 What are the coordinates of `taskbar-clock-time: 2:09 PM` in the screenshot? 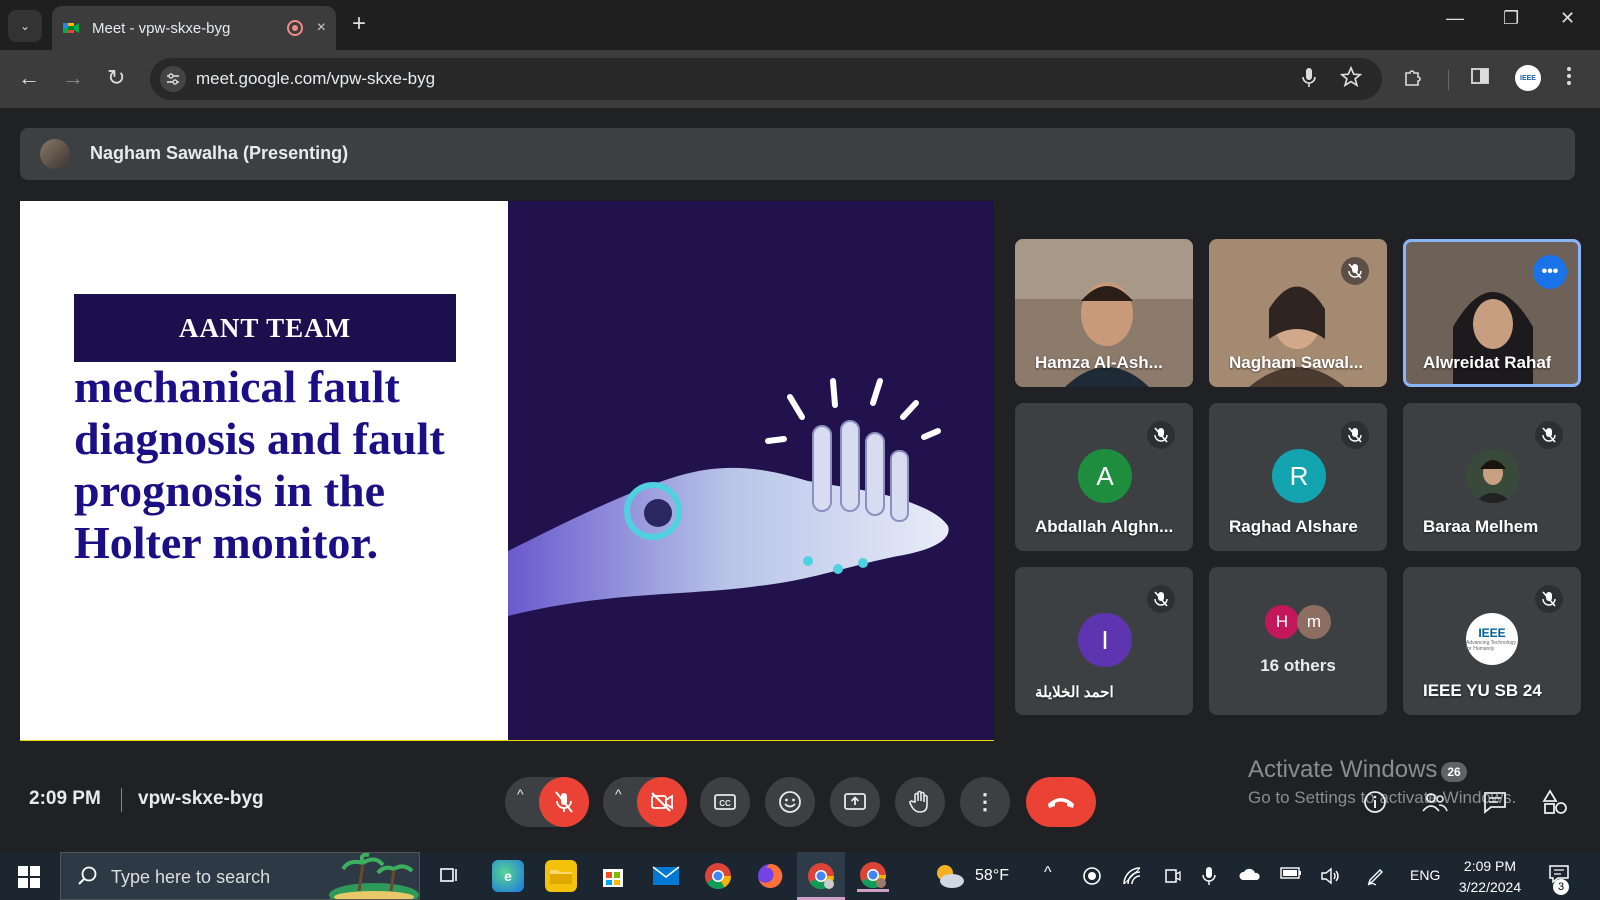 It's located at (1490, 866).